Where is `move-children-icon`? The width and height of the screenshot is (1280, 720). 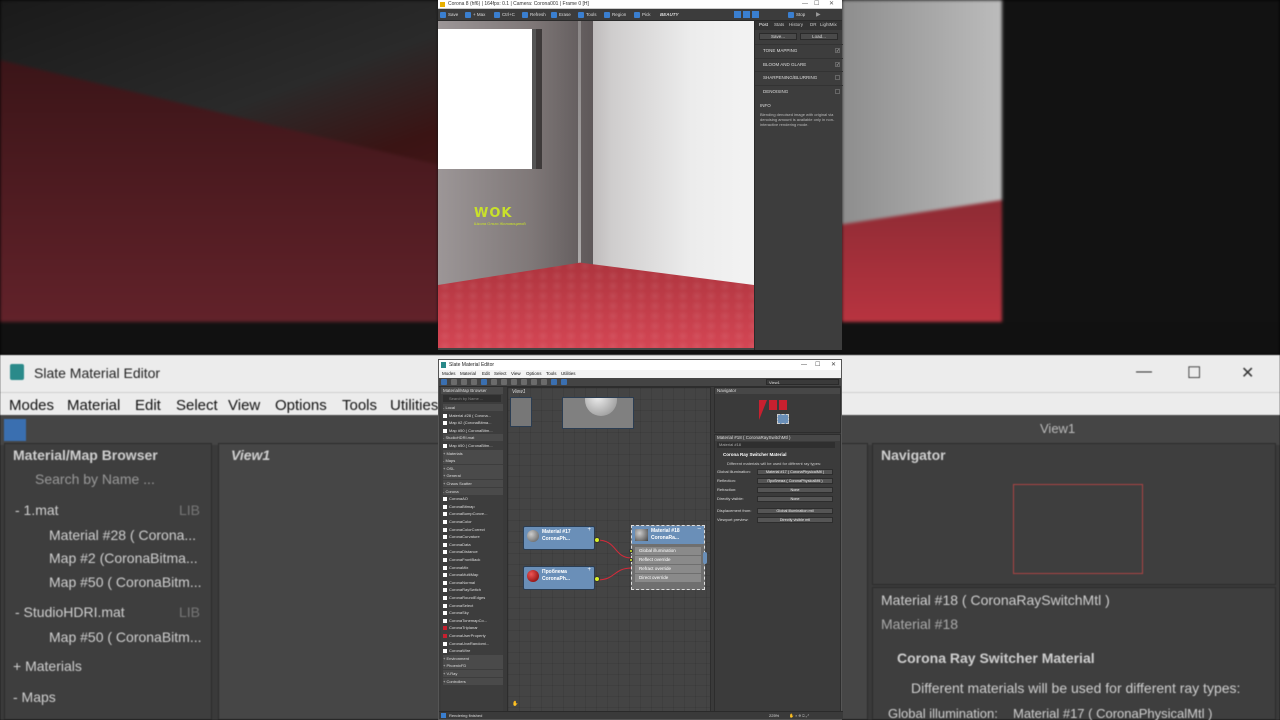
move-children-icon is located at coordinates (464, 382).